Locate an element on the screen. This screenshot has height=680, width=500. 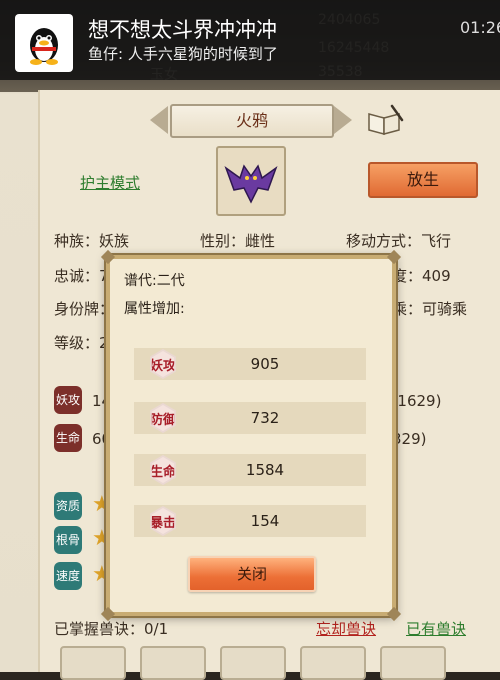
attr-value: 732 is located at coordinates (265, 418).